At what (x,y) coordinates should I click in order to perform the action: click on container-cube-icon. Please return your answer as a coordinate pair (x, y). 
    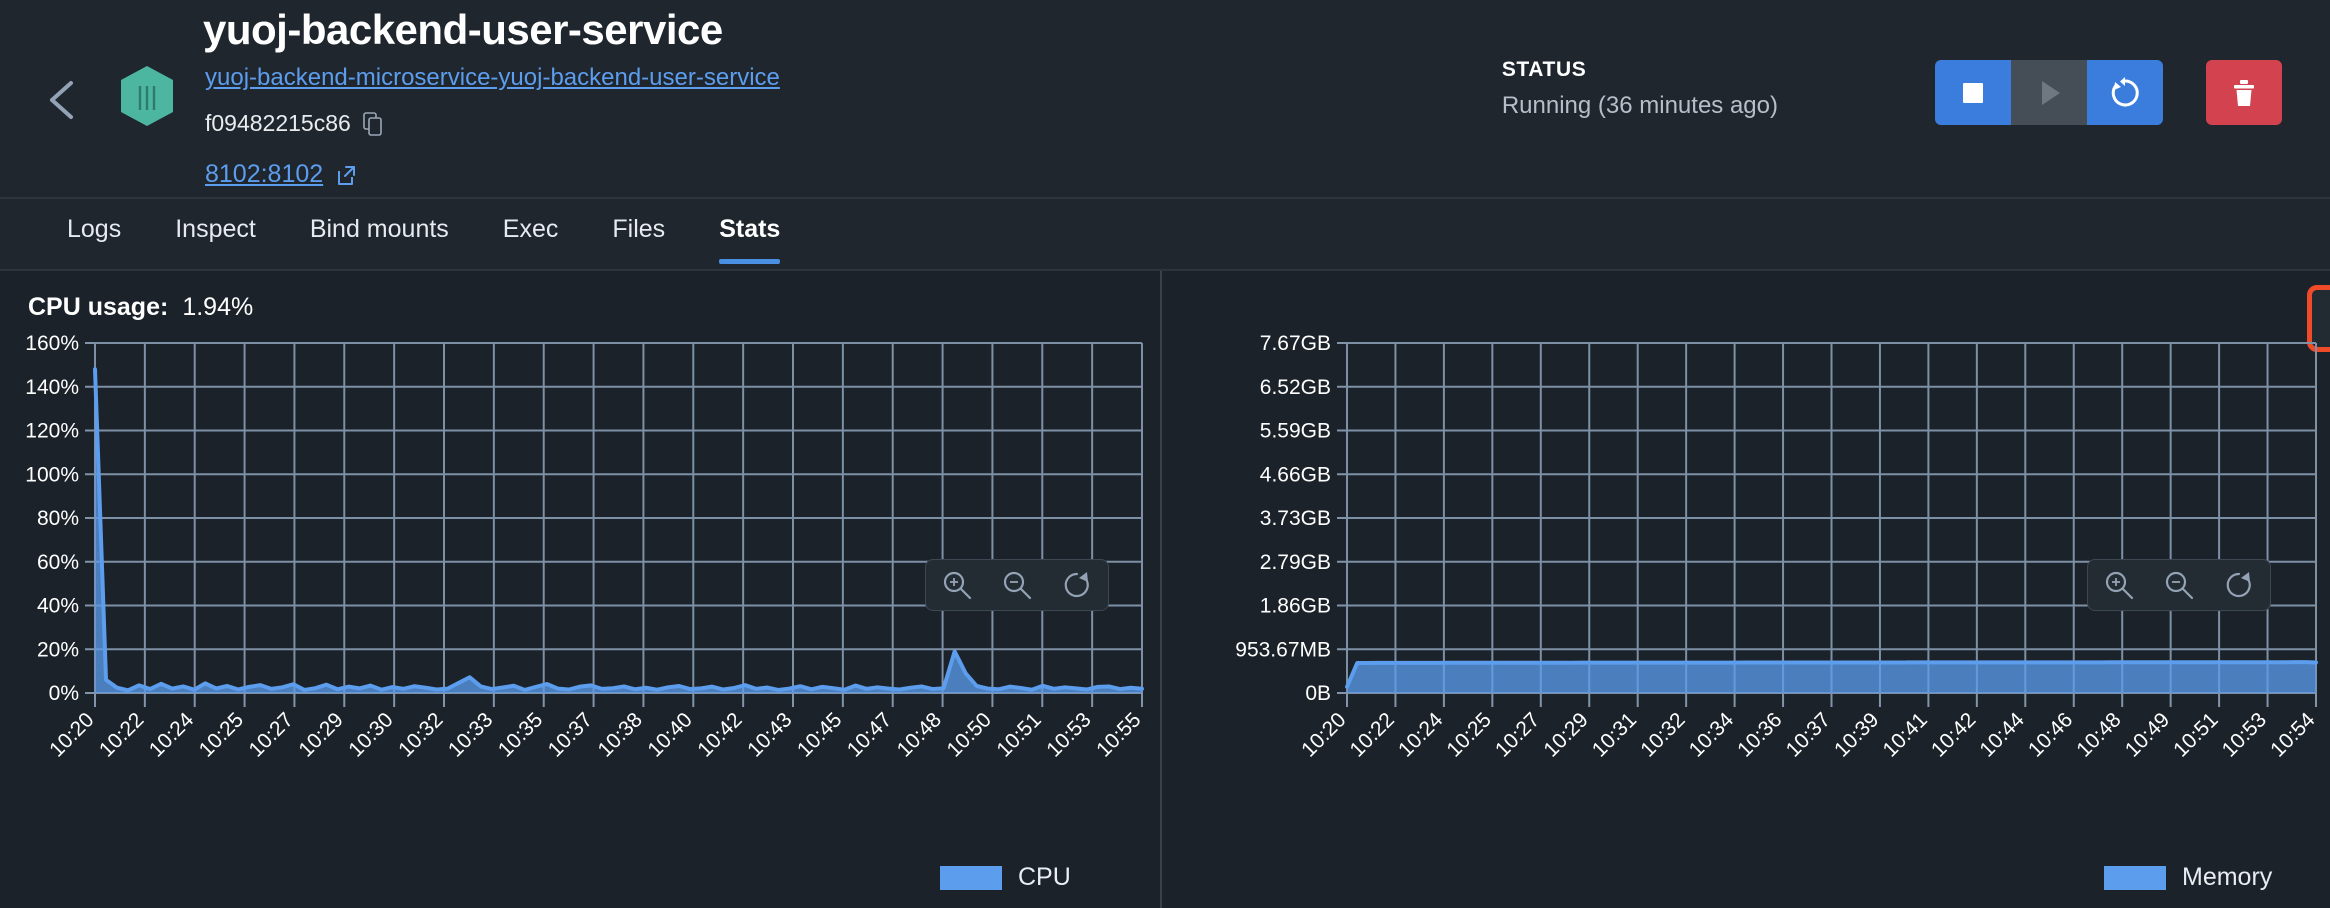
    Looking at the image, I should click on (147, 96).